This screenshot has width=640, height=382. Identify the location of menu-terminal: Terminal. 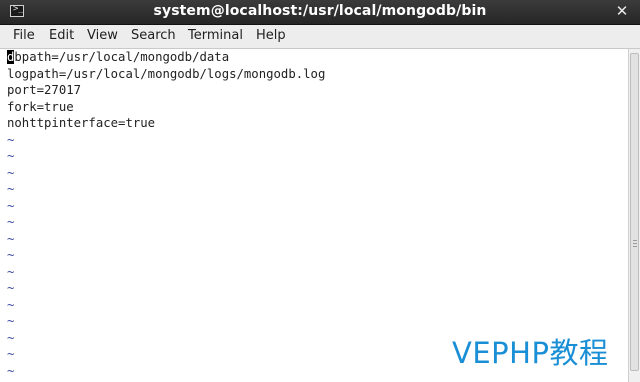
(215, 35).